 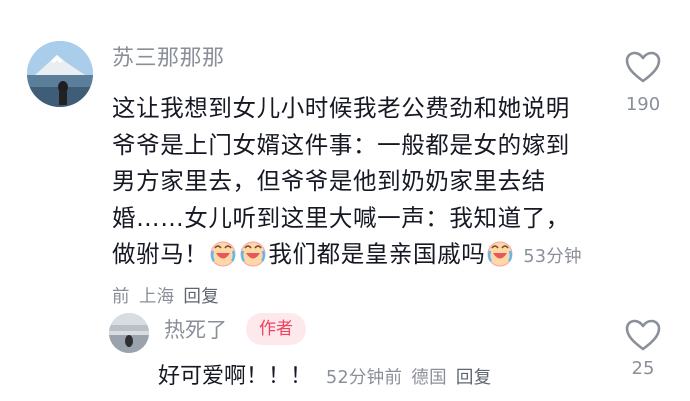 I want to click on like-button: 190, so click(x=643, y=82).